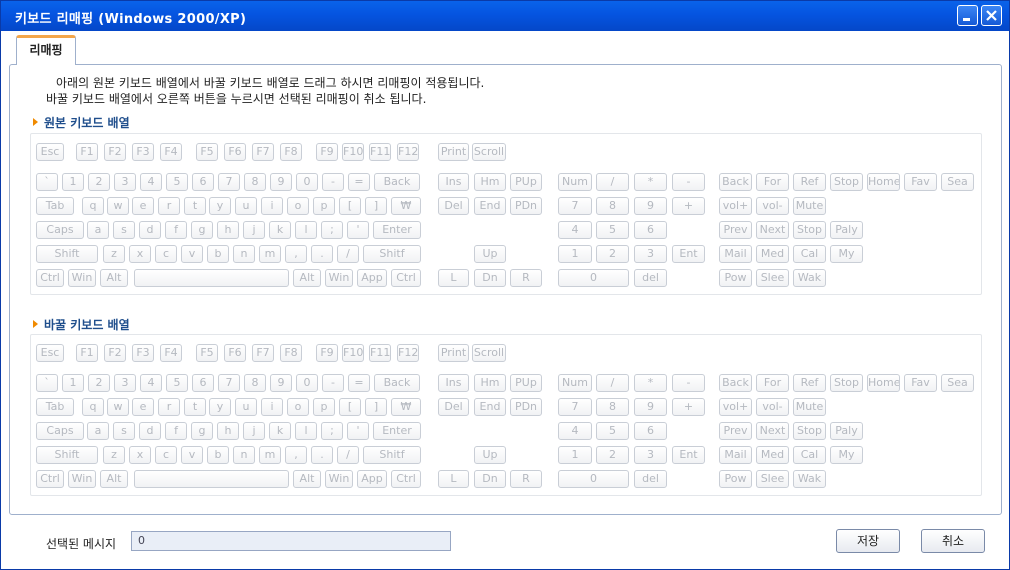  I want to click on key-num-ent: Ent, so click(688, 455).